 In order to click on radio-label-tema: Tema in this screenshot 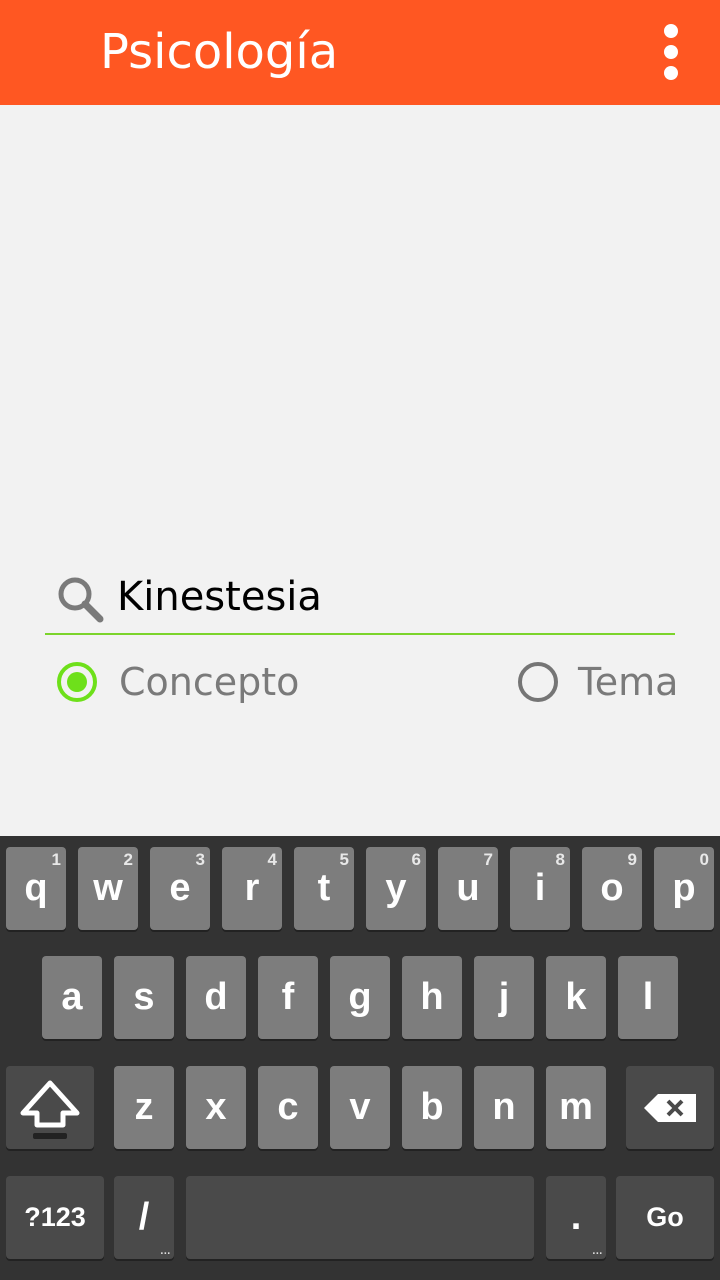, I will do `click(628, 682)`.